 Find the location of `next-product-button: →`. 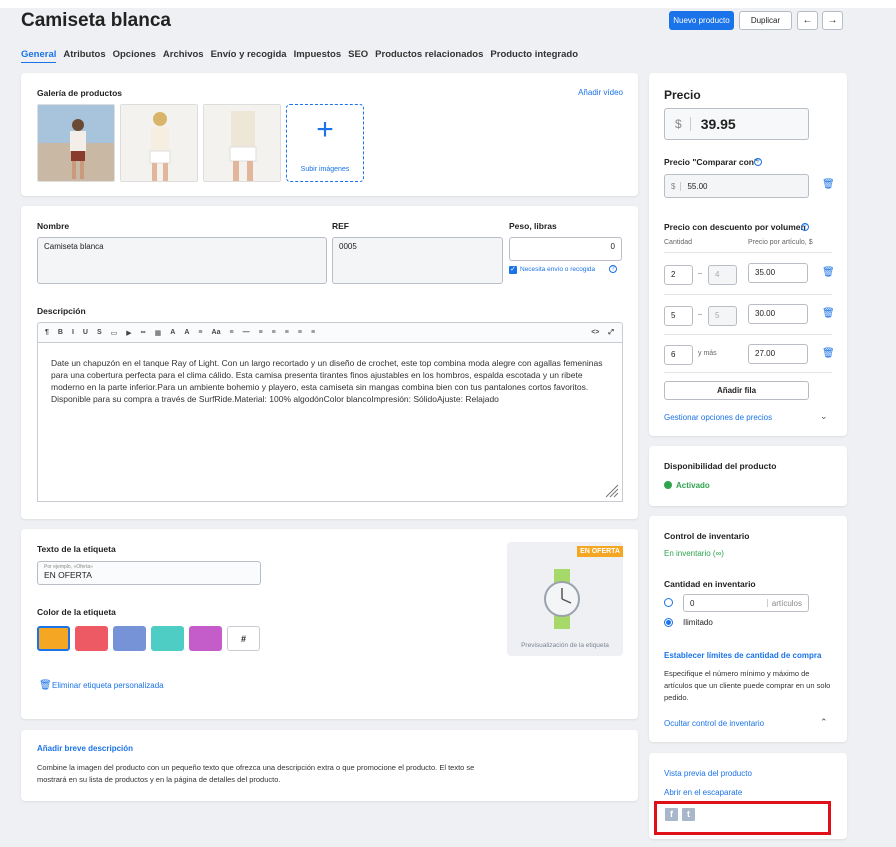

next-product-button: → is located at coordinates (832, 20).